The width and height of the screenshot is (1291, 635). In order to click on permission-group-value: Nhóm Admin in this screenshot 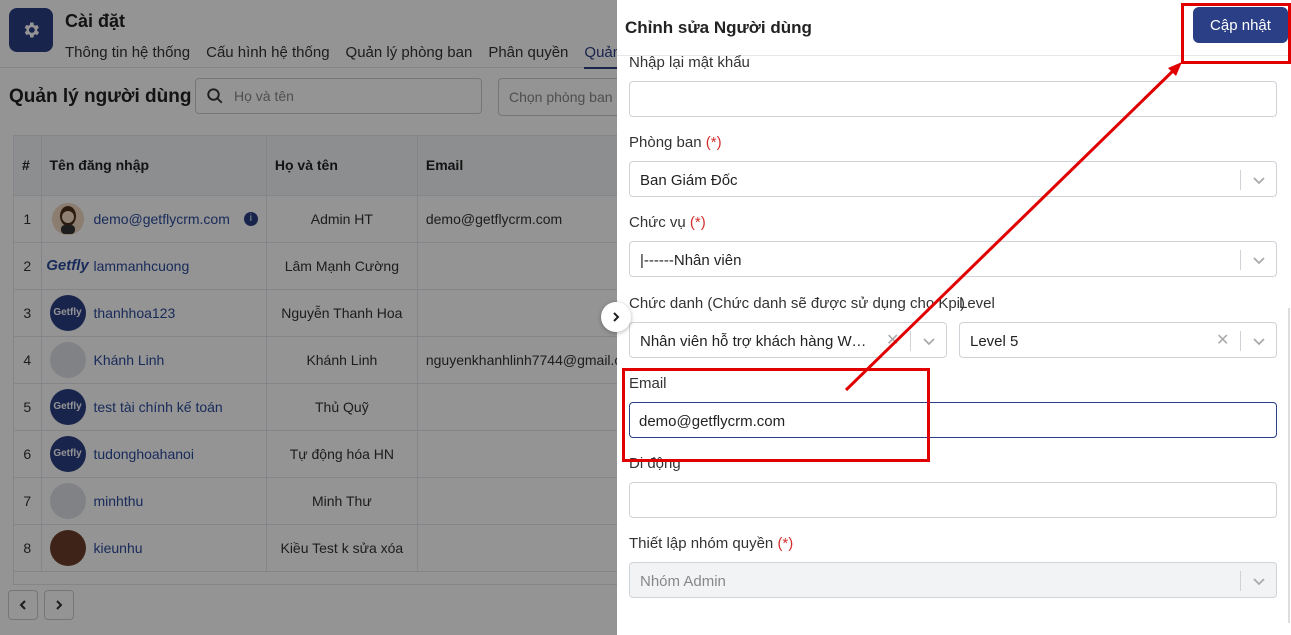, I will do `click(683, 581)`.